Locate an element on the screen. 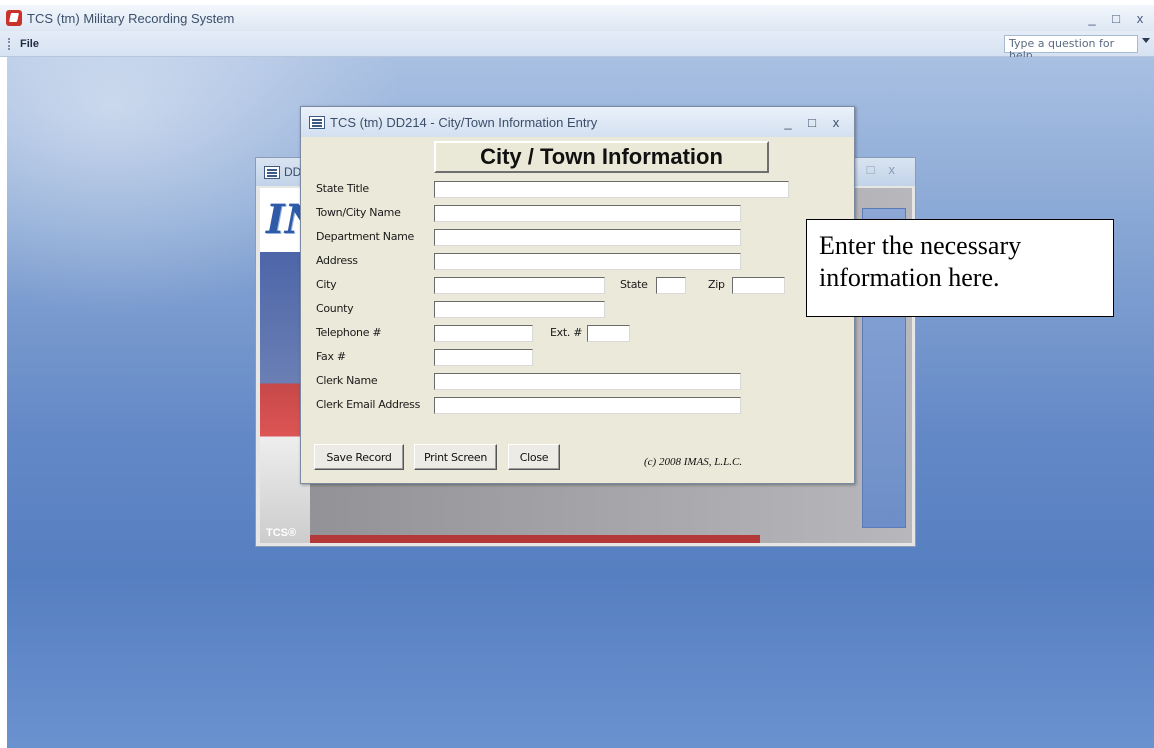 The width and height of the screenshot is (1154, 748). dialog-minimize-button: _ is located at coordinates (788, 122).